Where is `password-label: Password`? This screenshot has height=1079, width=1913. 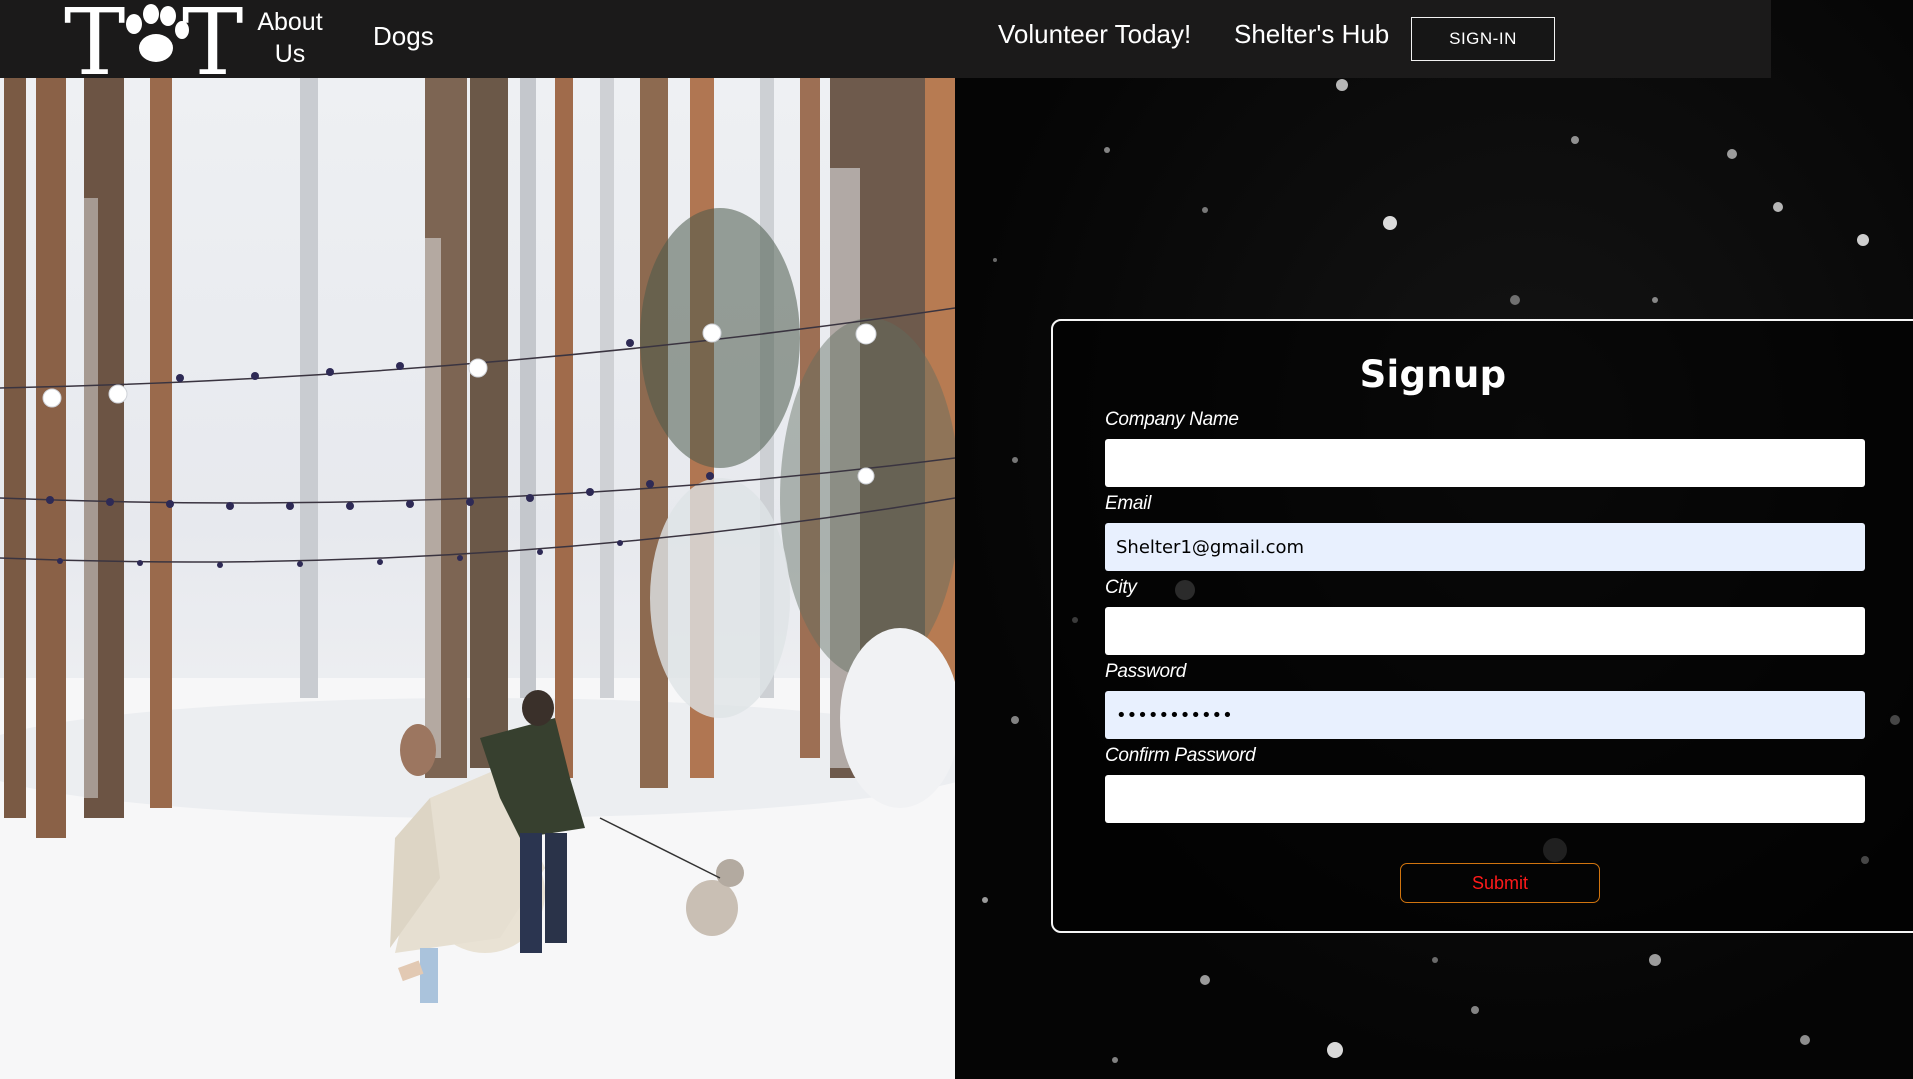
password-label: Password is located at coordinates (1146, 671).